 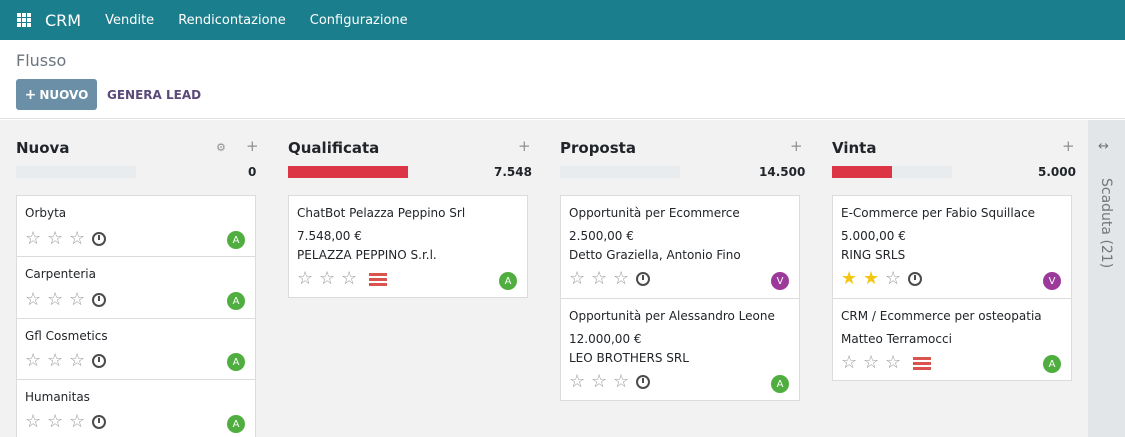 What do you see at coordinates (1106, 278) in the screenshot?
I see `folded-column-scaduta: ↔ Scaduta (21)` at bounding box center [1106, 278].